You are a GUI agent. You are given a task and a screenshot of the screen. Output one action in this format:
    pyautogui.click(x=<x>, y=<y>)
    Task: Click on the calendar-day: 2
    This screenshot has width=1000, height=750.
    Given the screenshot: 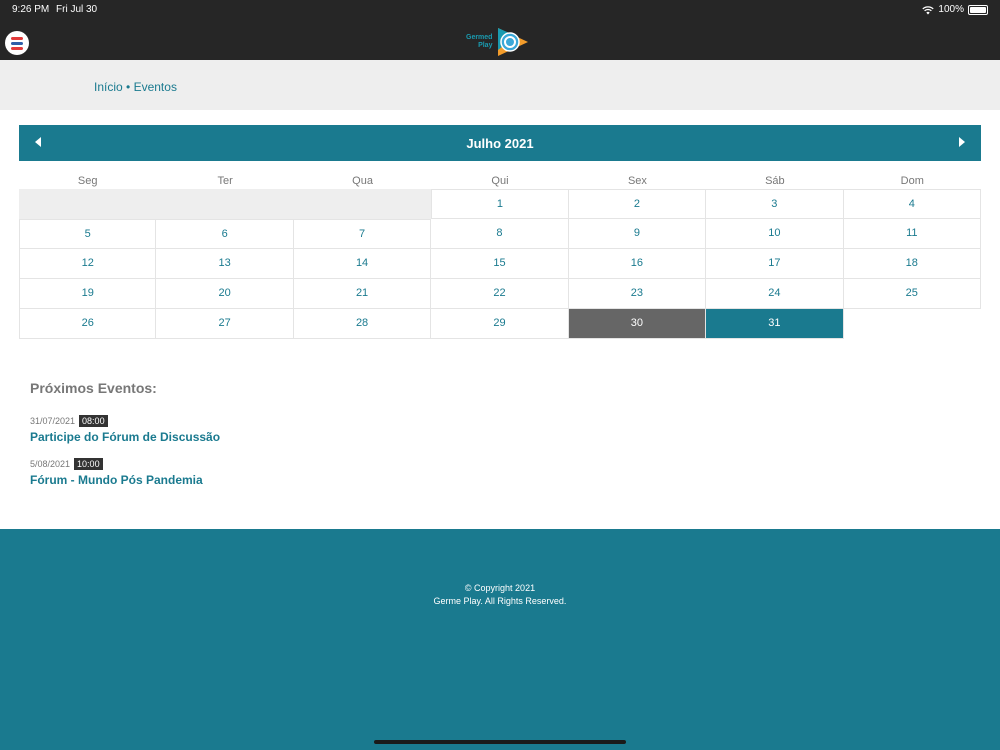 What is the action you would take?
    pyautogui.click(x=637, y=204)
    